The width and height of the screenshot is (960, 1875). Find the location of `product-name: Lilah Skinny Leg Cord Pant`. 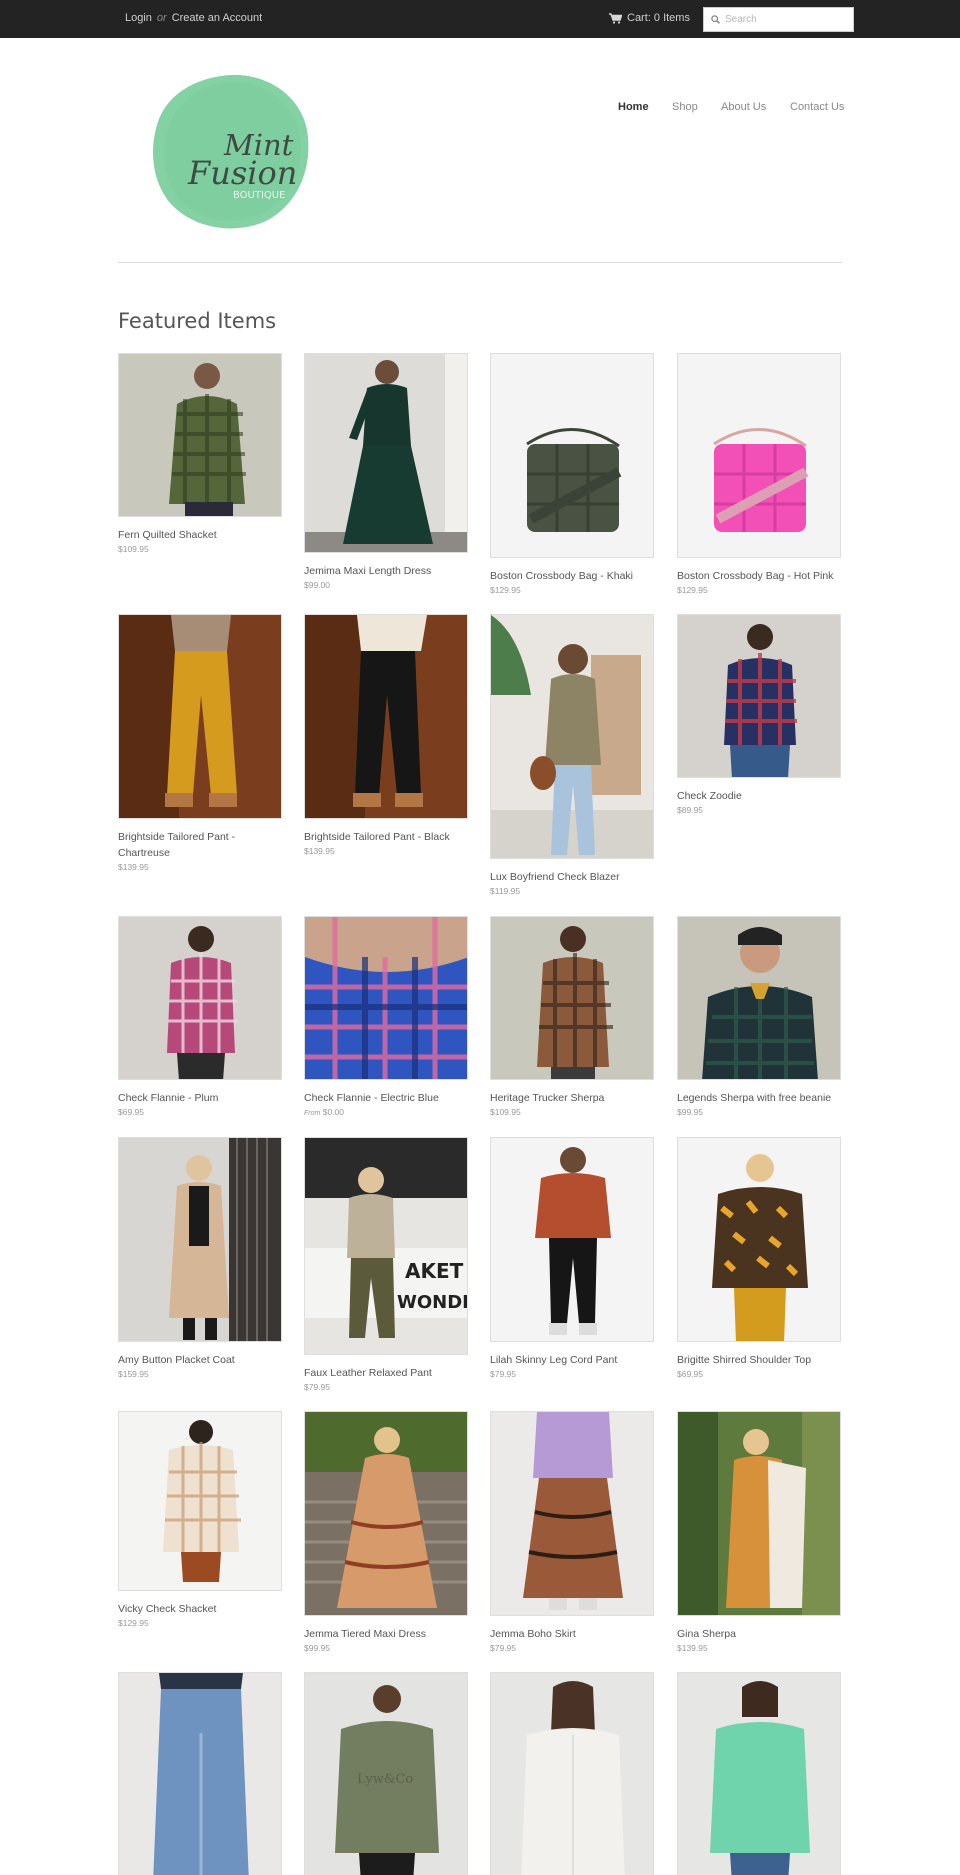

product-name: Lilah Skinny Leg Cord Pant is located at coordinates (572, 1360).